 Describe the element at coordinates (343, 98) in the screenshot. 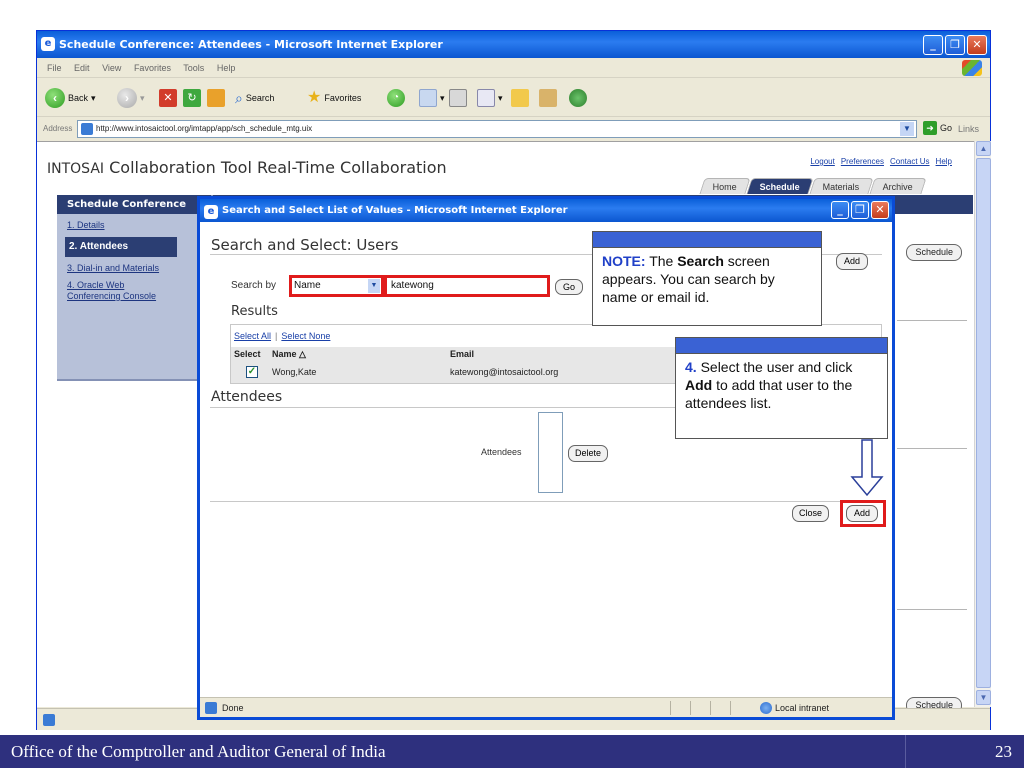

I see `favorites-label: Favorites` at that location.